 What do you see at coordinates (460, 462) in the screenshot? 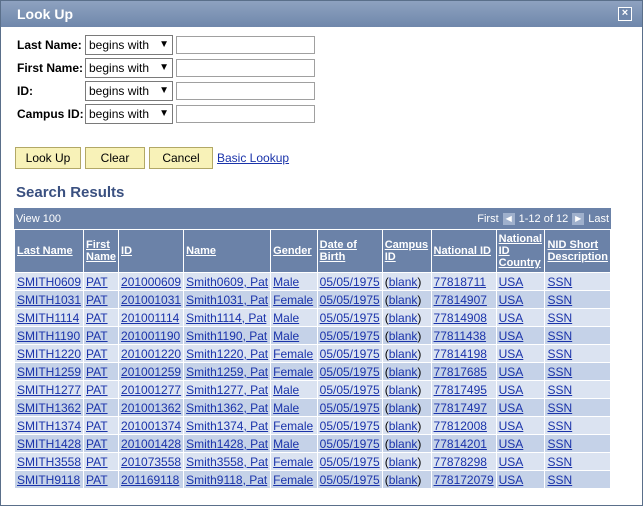
I see `cell-link: 77878298` at bounding box center [460, 462].